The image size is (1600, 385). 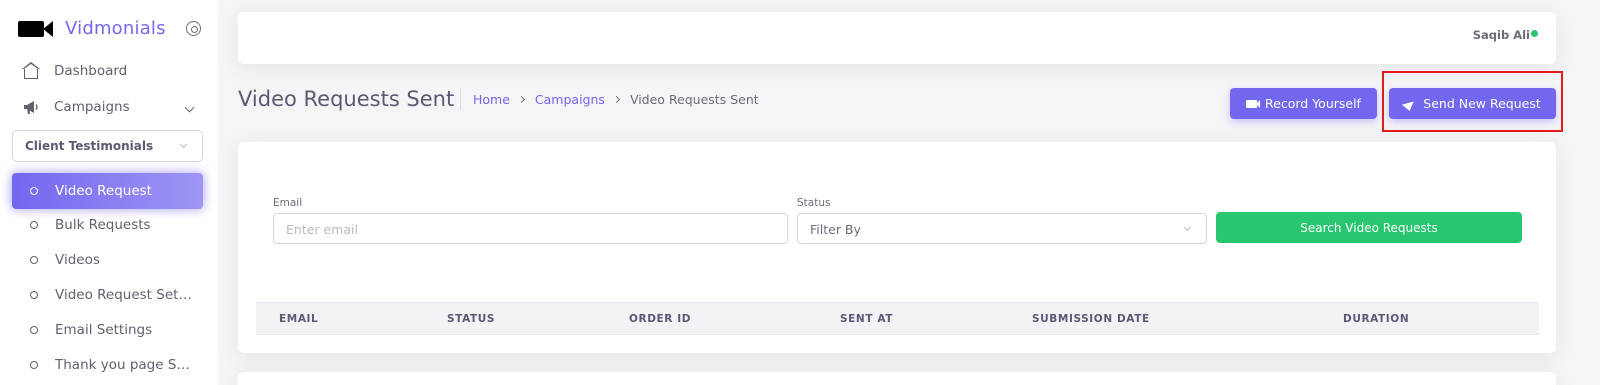 I want to click on sidebar-item-campaigns: Campaigns, so click(x=76, y=107).